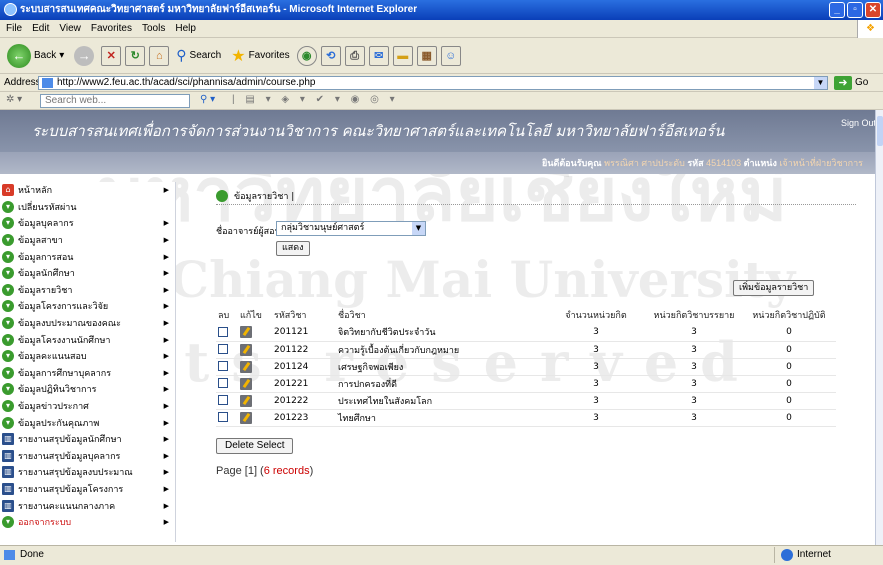 The height and width of the screenshot is (565, 883). I want to click on sidebar-item-report-students: ▥ รายงานสรุปข้อมูลนักศึกษา ▶, so click(87, 439).